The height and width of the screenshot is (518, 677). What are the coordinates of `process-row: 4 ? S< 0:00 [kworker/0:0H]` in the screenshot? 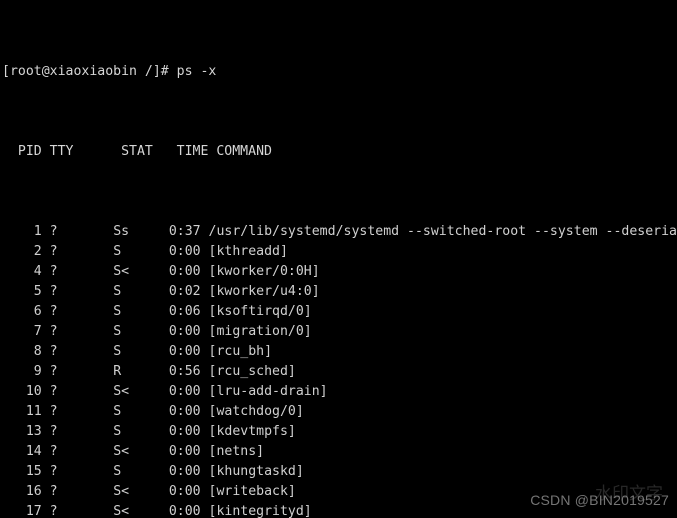 It's located at (339, 272).